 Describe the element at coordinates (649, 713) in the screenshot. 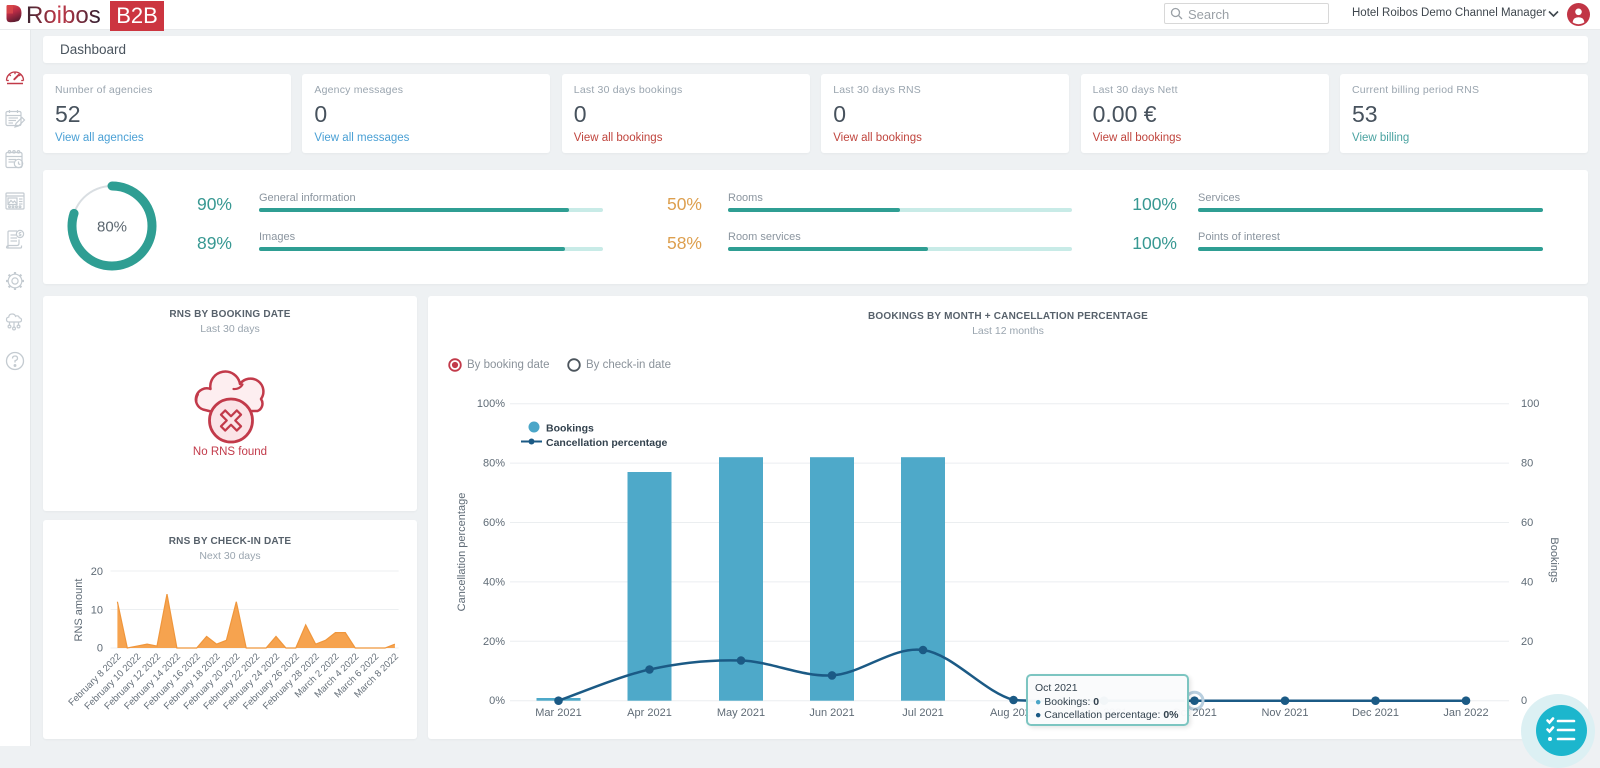

I see `svg-text: Apr 2021` at that location.